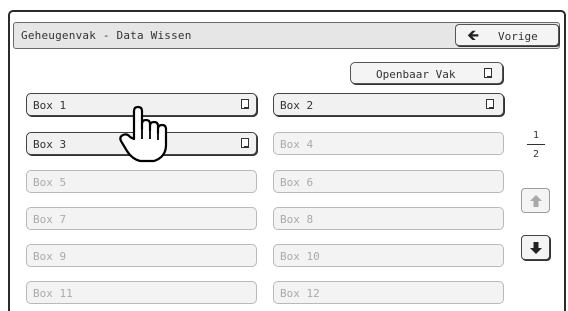 Image resolution: width=568 pixels, height=311 pixels. Describe the element at coordinates (473, 35) in the screenshot. I see `left-arrow-icon: 🡸` at that location.